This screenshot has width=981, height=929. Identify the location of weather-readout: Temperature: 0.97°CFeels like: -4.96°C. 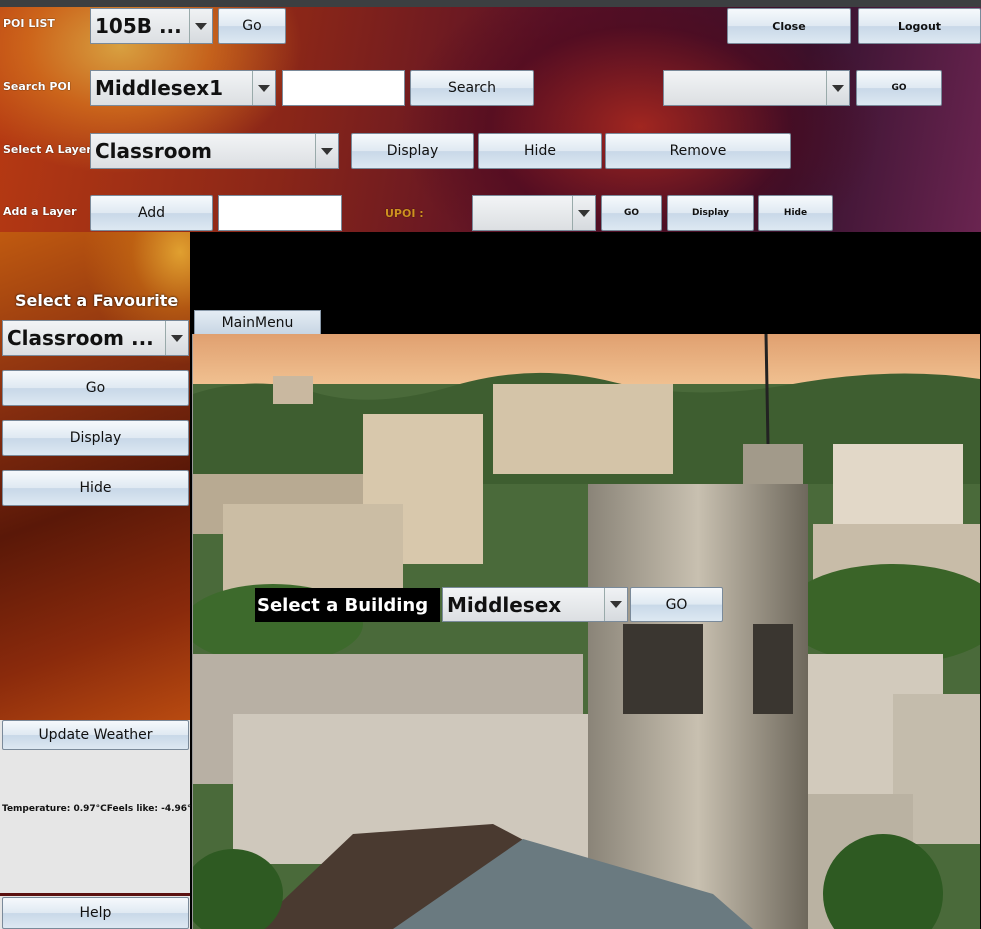
(100, 809).